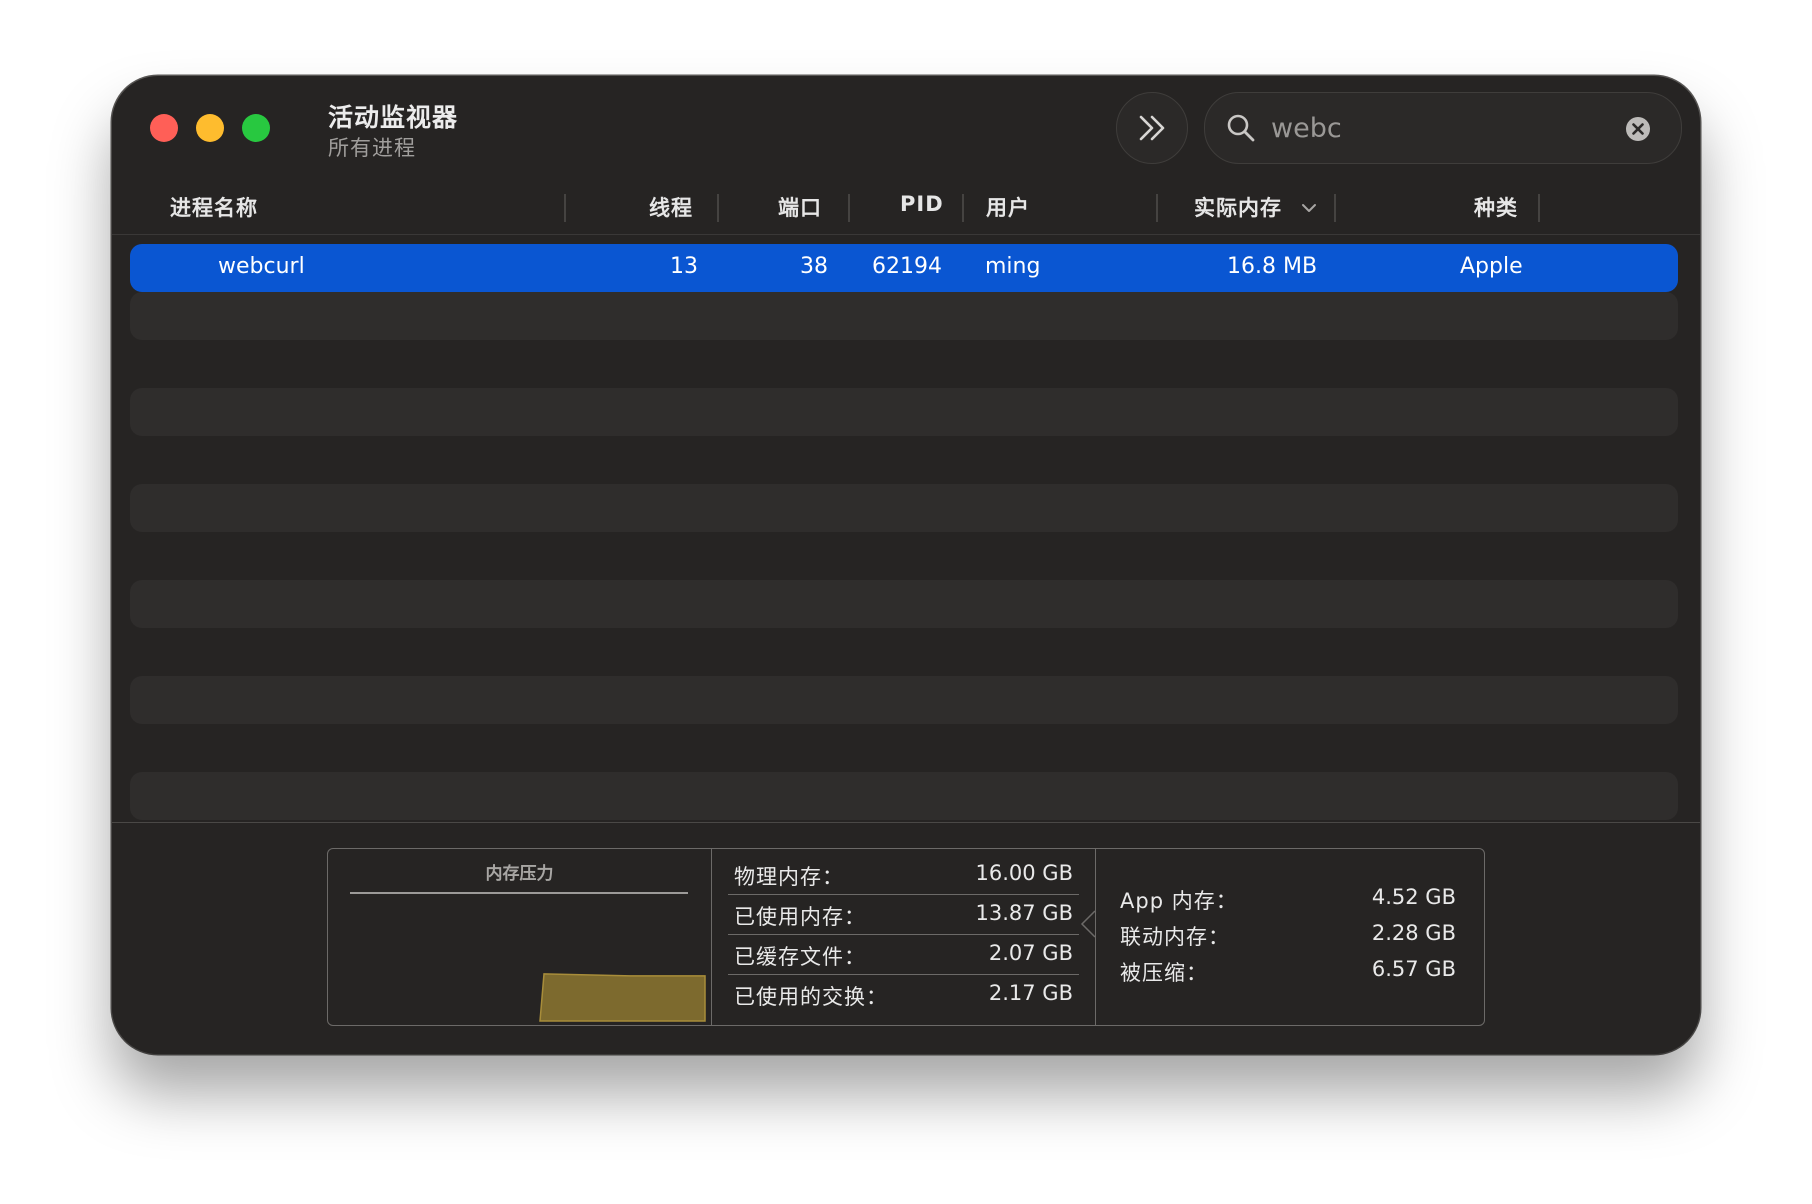  What do you see at coordinates (1241, 128) in the screenshot?
I see `search-icon` at bounding box center [1241, 128].